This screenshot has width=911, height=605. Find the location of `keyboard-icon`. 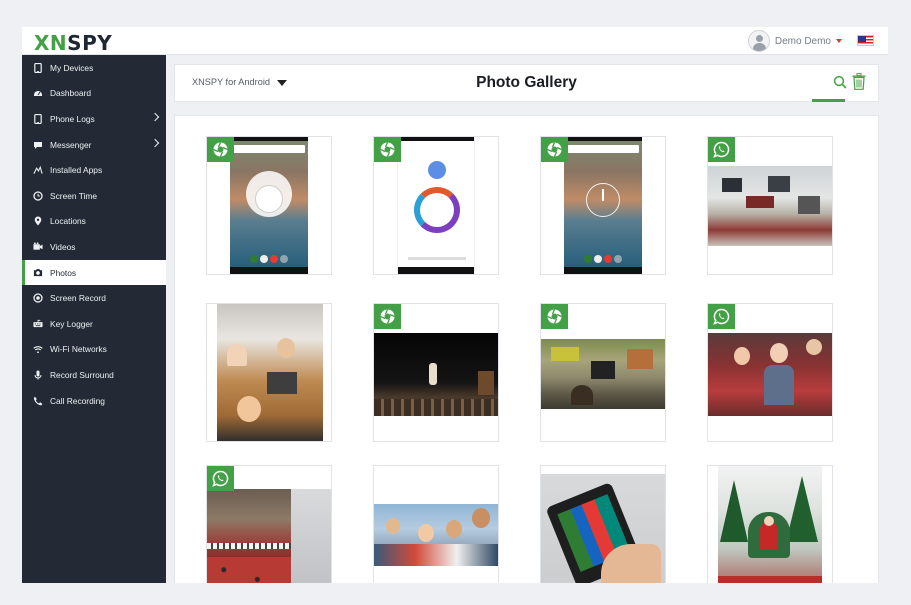

keyboard-icon is located at coordinates (38, 324).